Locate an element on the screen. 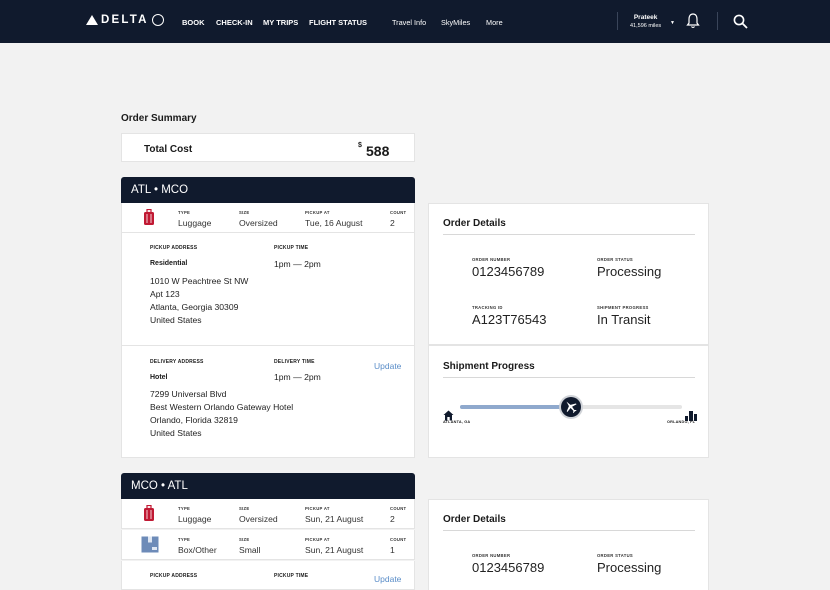 The image size is (830, 590). order-summary-title: Order Summary is located at coordinates (159, 118).